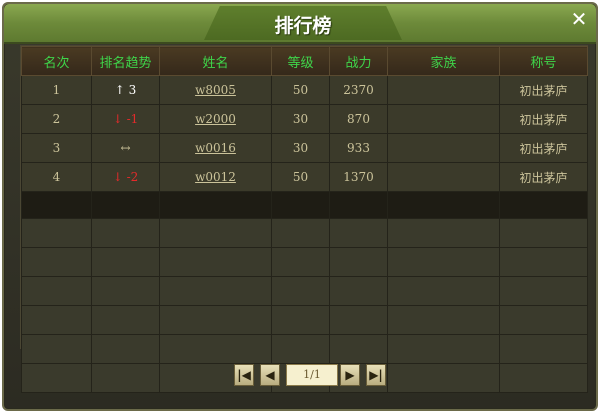 The height and width of the screenshot is (413, 600). I want to click on table-row: 4 ↓ -2 w0012 50 1370 初出茅庐, so click(304, 177).